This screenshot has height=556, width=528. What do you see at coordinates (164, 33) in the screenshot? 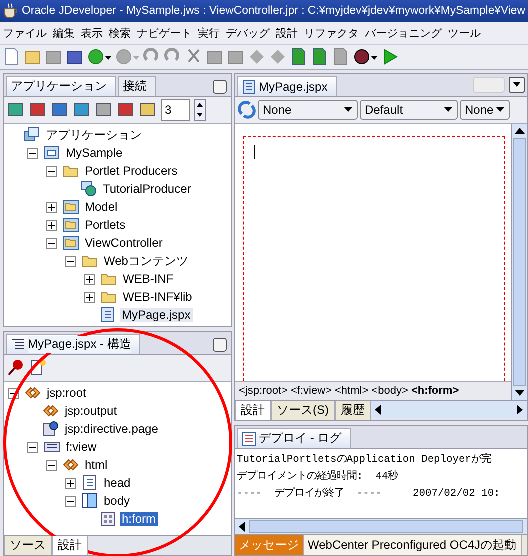
I see `menu-item: ナビゲート` at bounding box center [164, 33].